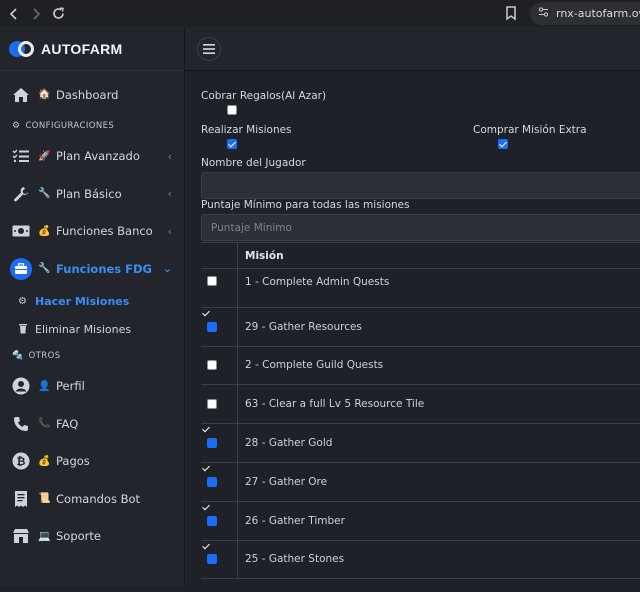  Describe the element at coordinates (22, 49) in the screenshot. I see `brand-logo-icon` at that location.